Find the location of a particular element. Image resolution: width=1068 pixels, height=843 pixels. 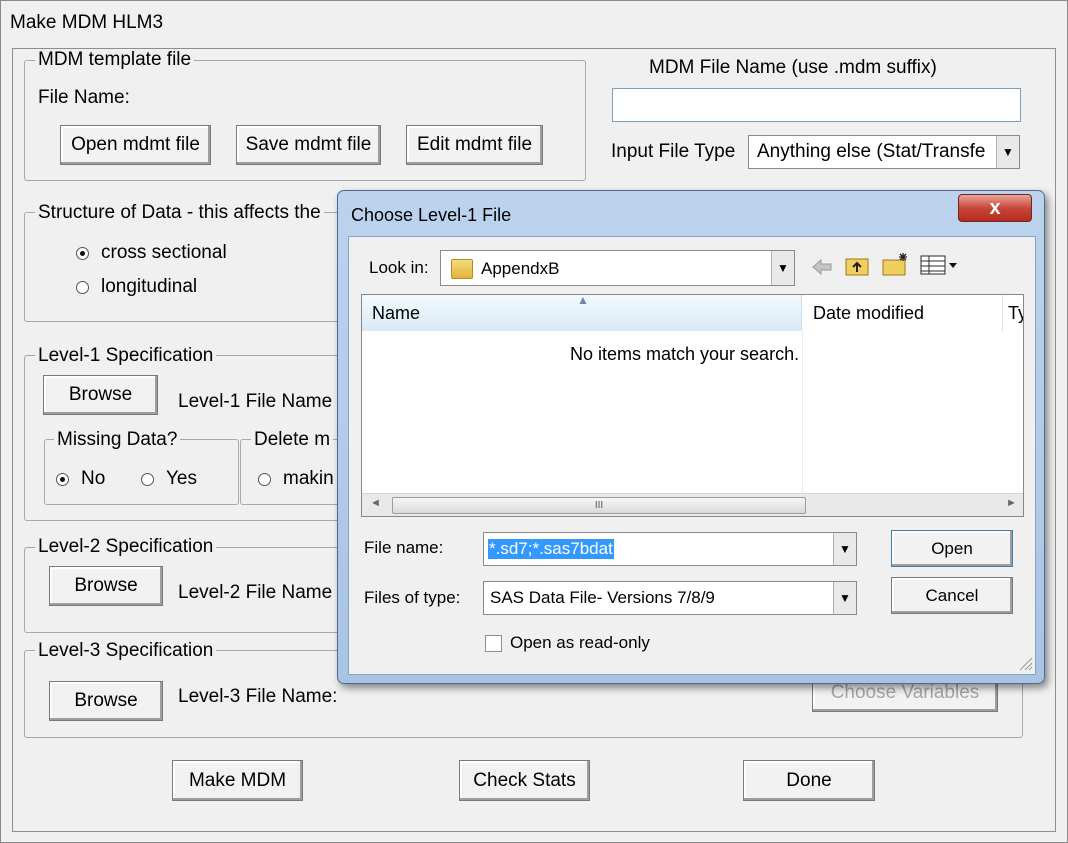

make-mdm-button: Make MDM is located at coordinates (237, 780).